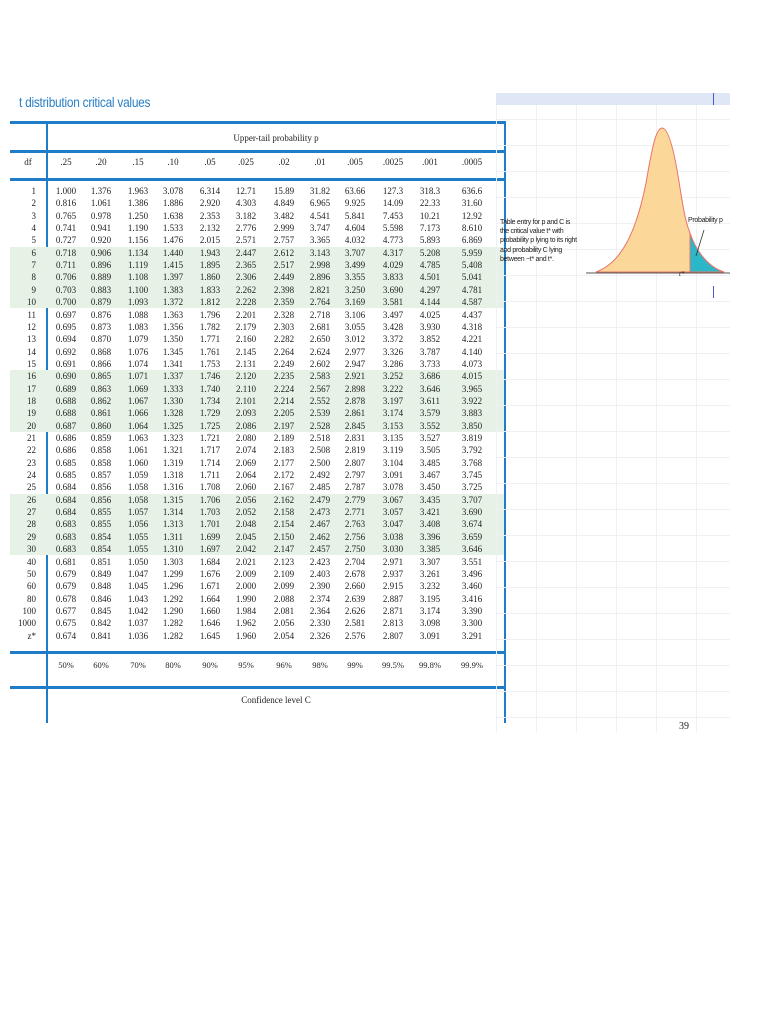 This screenshot has height=1024, width=768. I want to click on value-cell: 1.703, so click(210, 512).